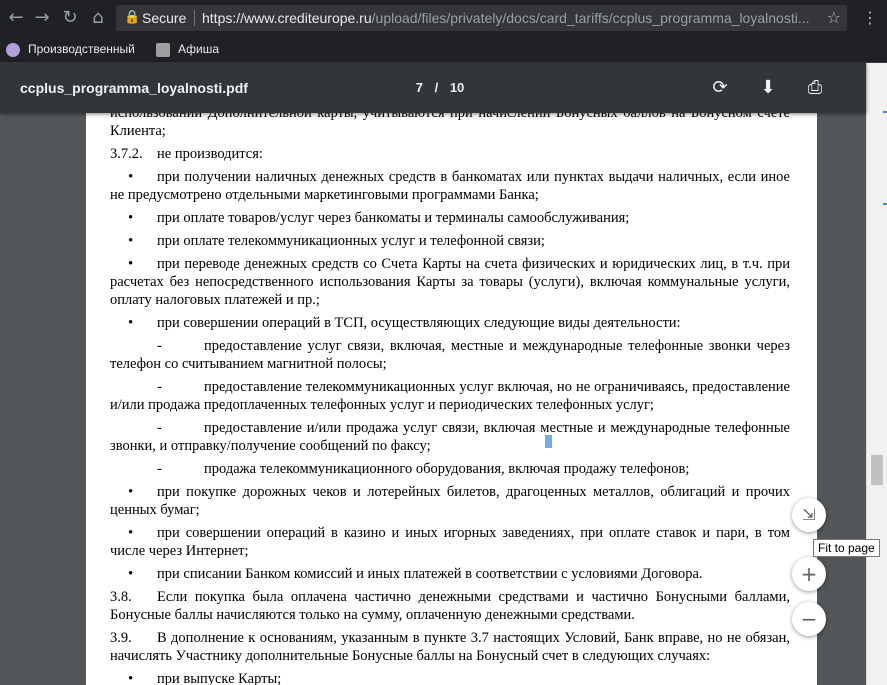 This screenshot has width=887, height=685. I want to click on bullet-item: при выпуске Карты;, so click(450, 677).